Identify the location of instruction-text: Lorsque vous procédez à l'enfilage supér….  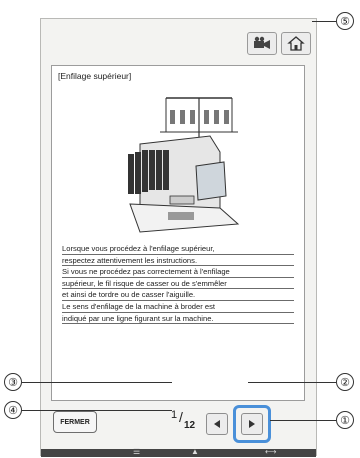
(178, 284).